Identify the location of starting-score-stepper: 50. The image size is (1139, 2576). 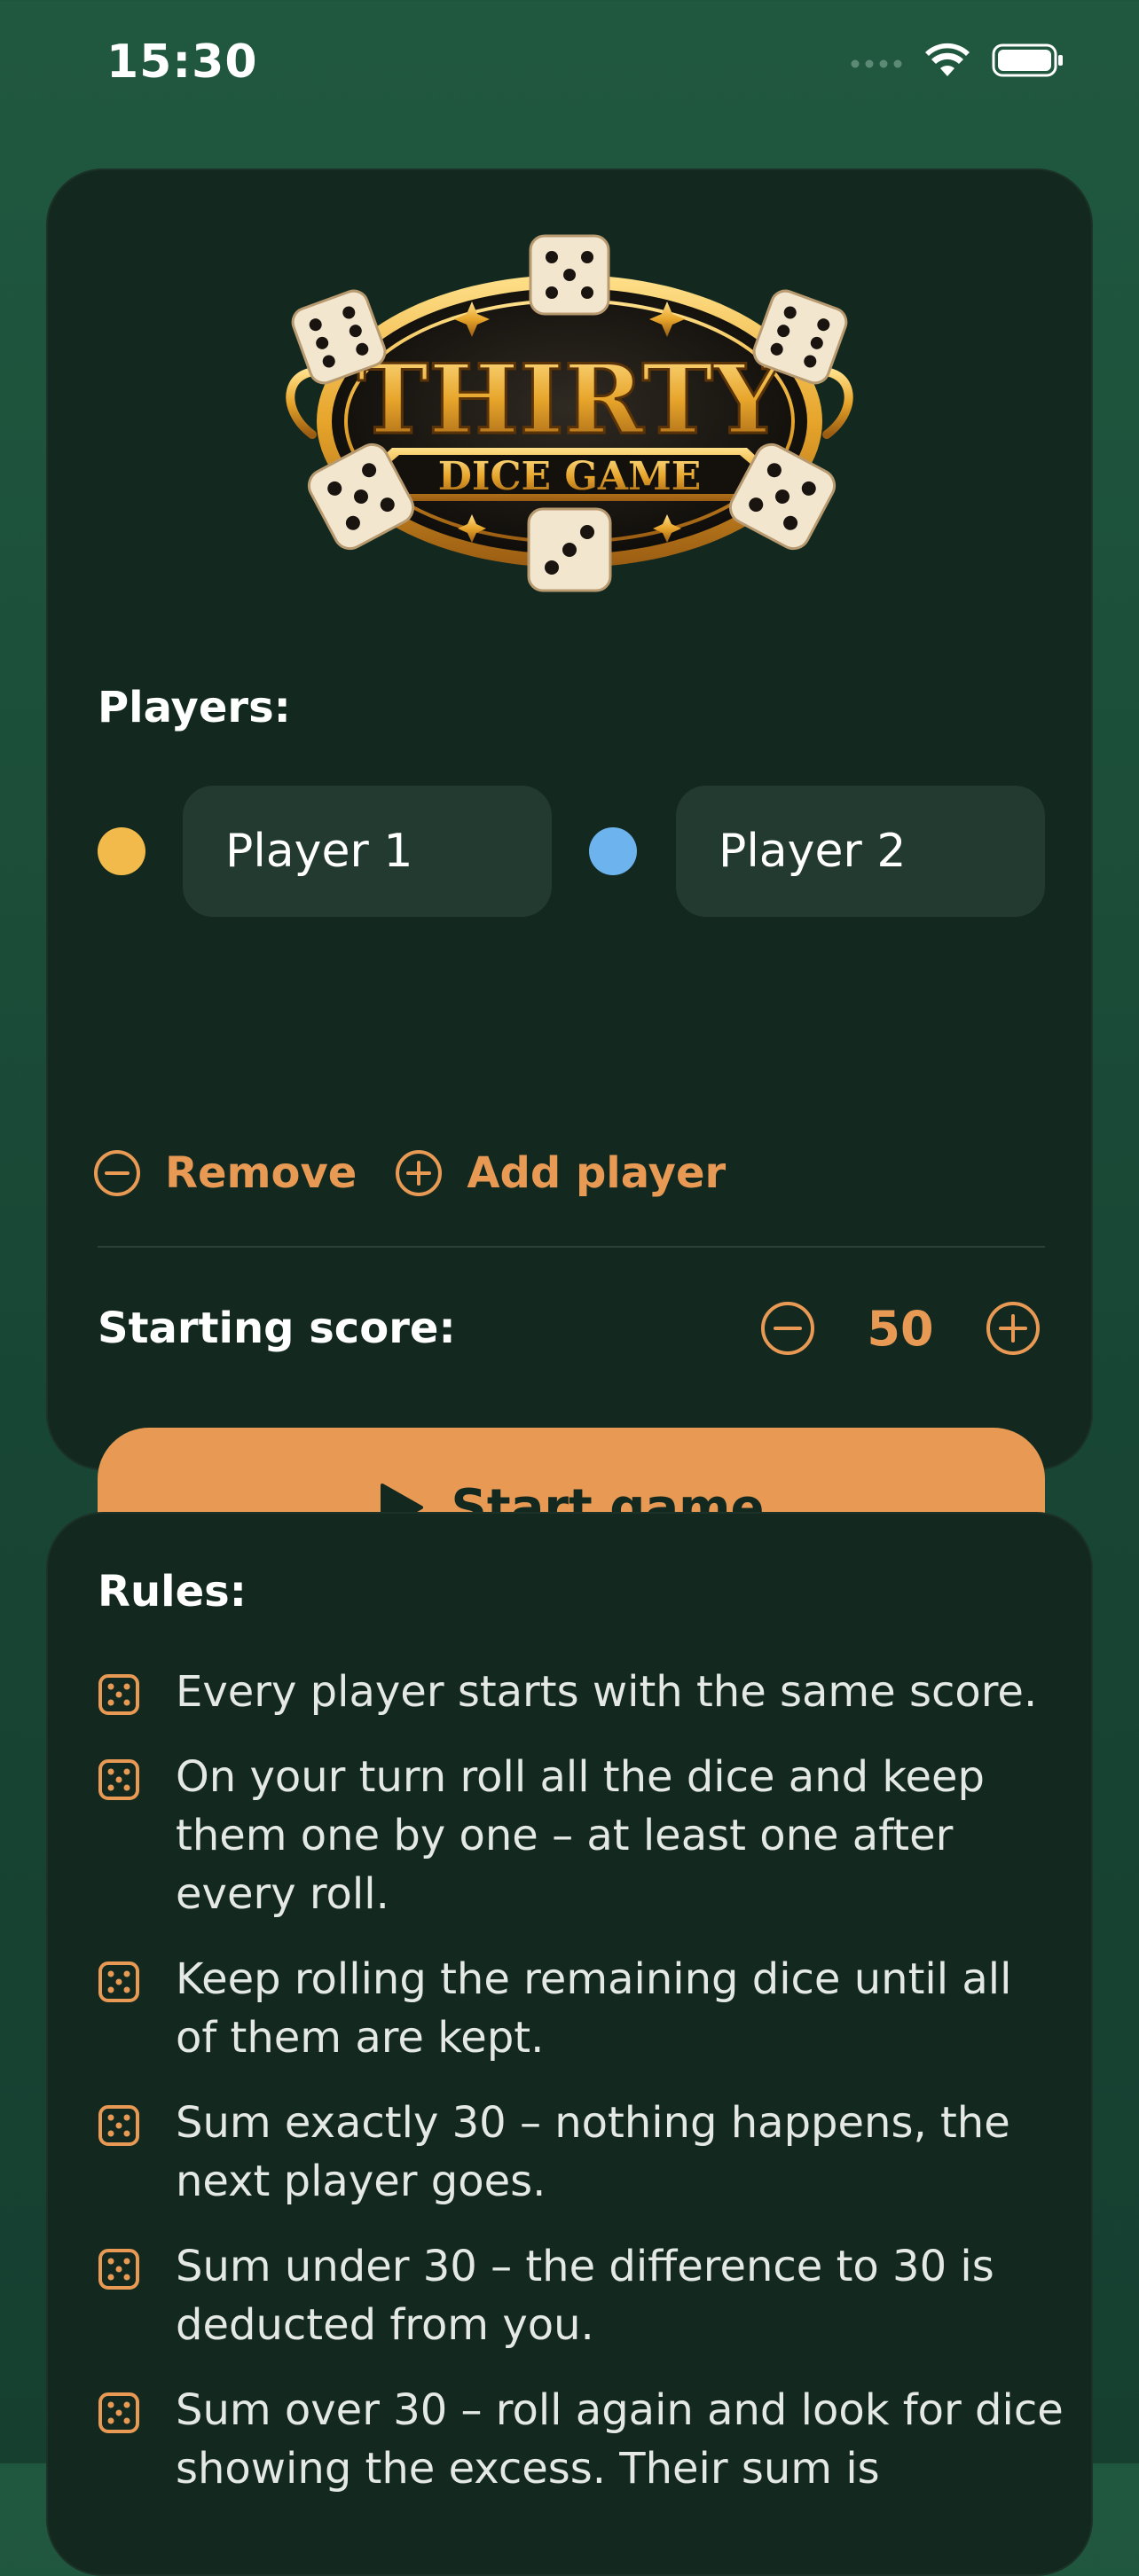
(900, 1328).